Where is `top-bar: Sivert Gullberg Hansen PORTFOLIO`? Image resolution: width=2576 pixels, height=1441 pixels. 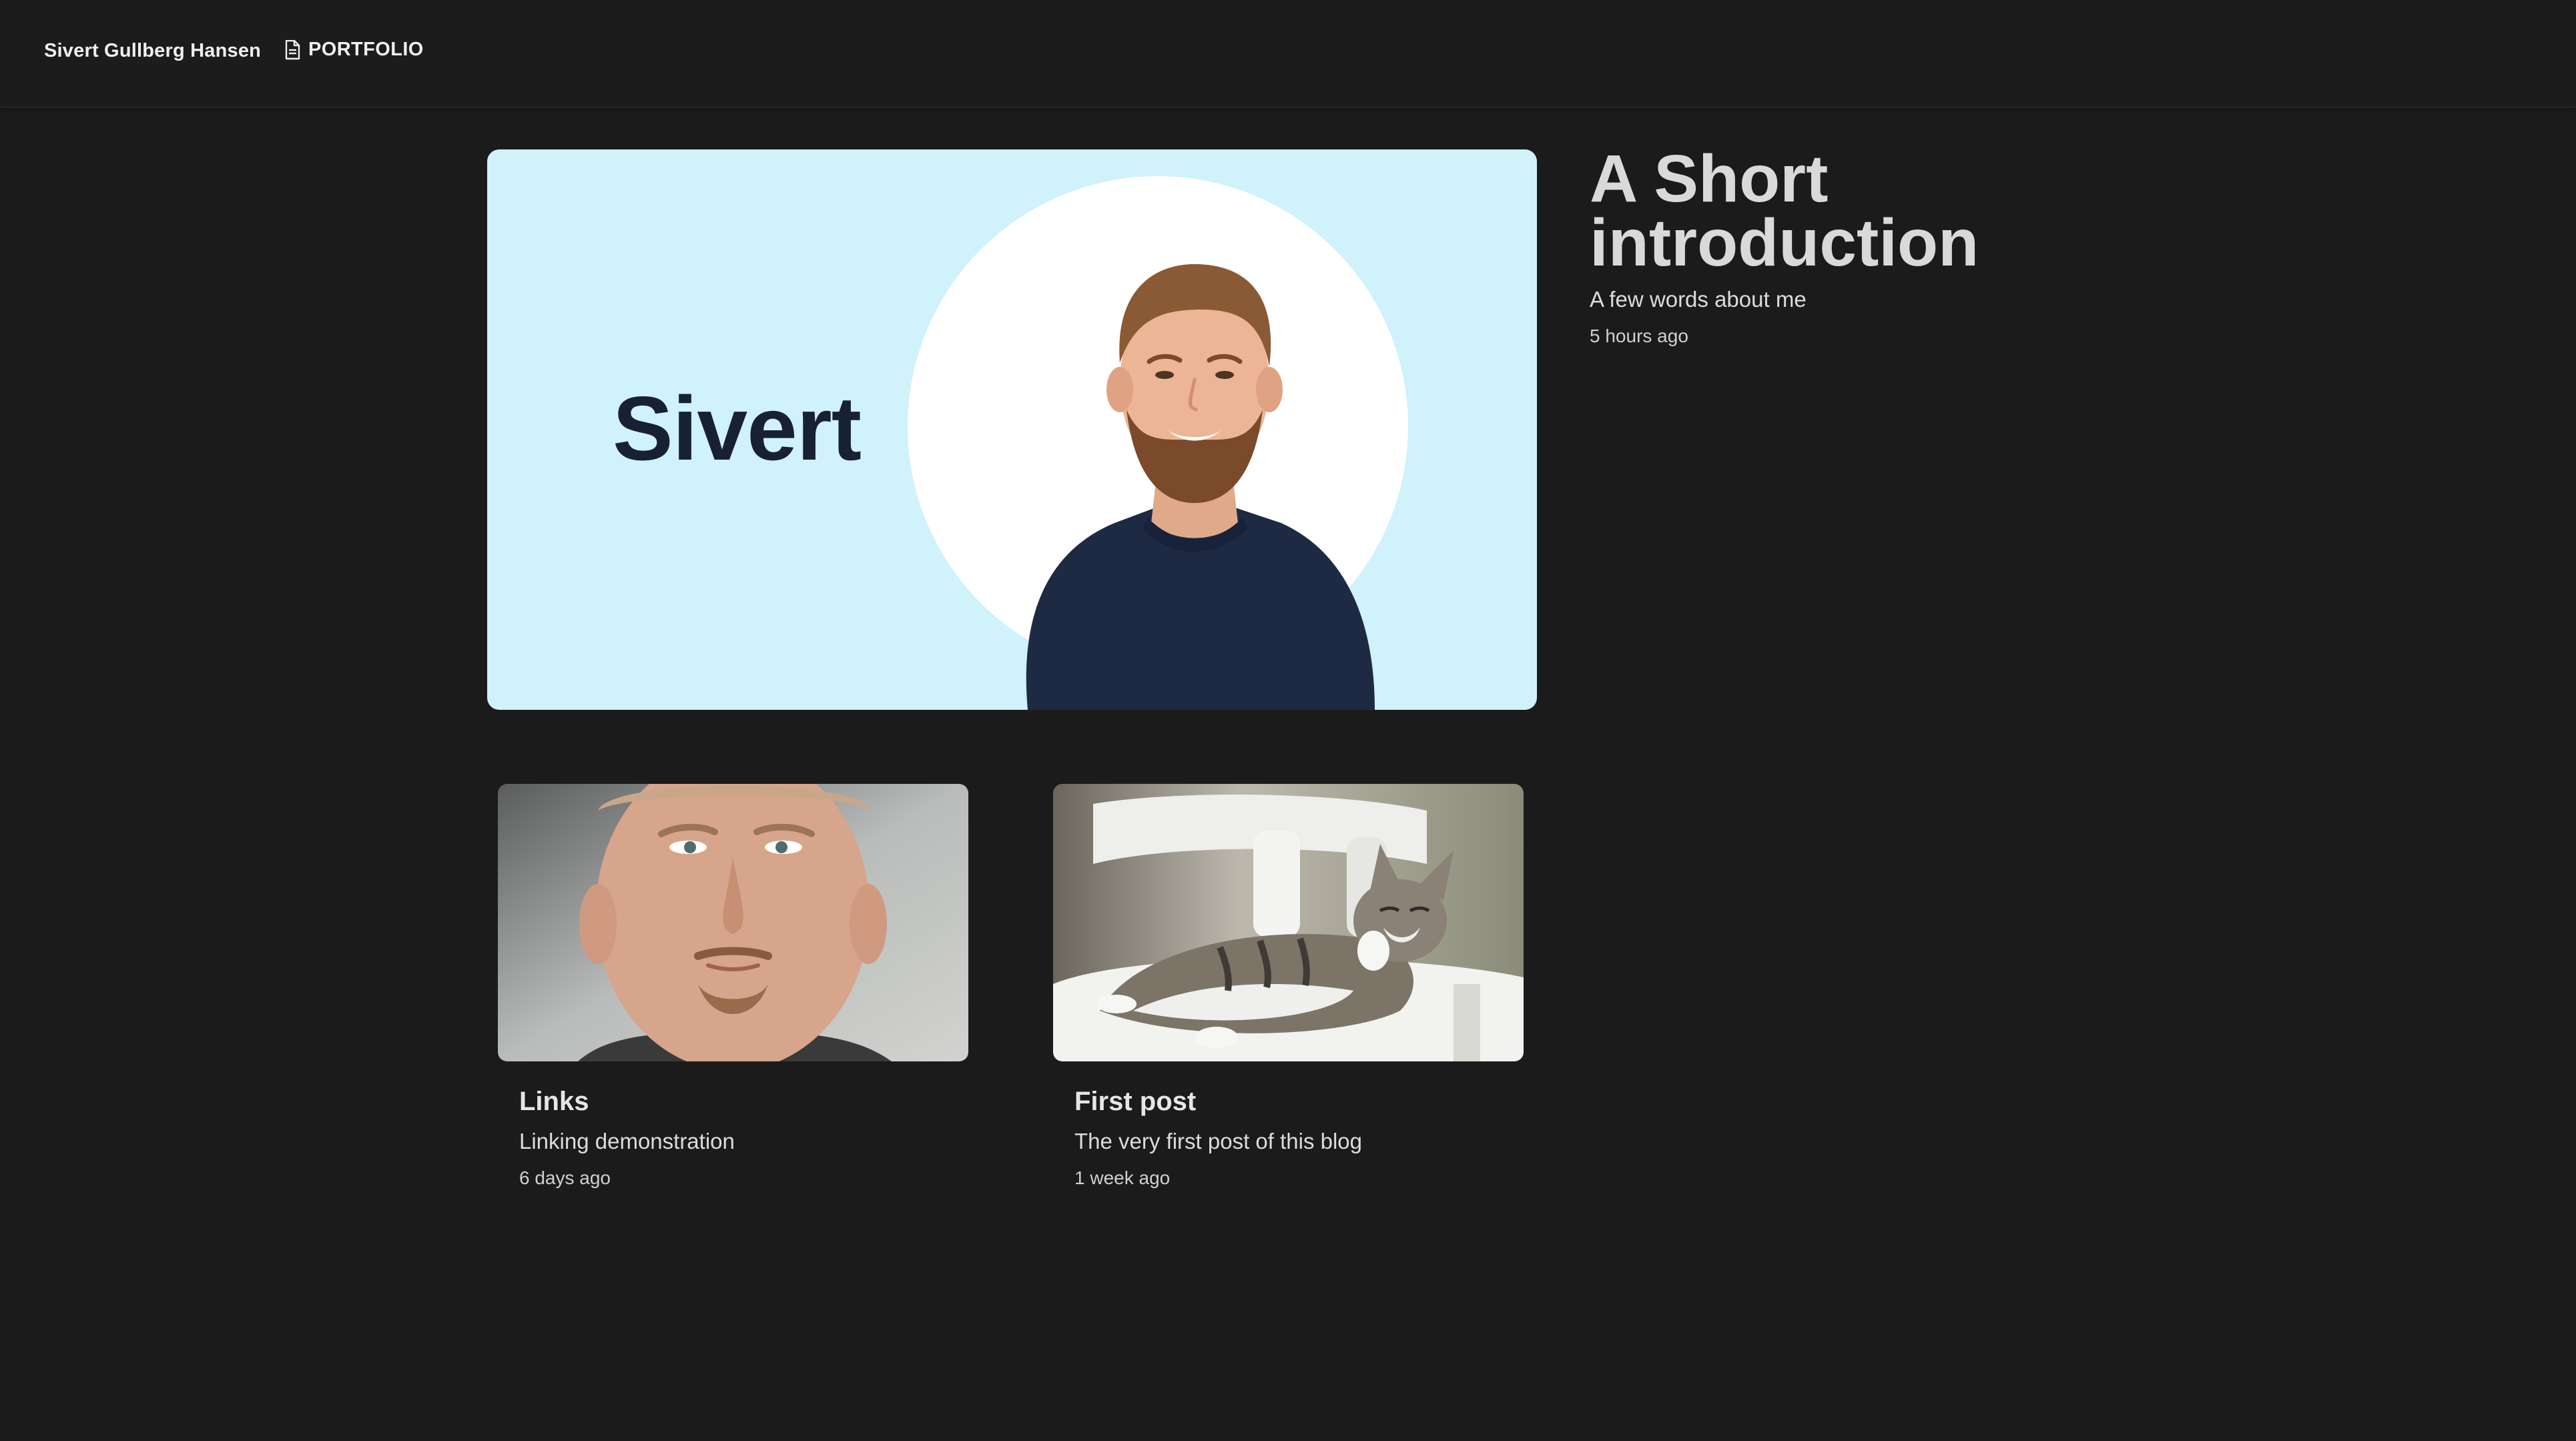
top-bar: Sivert Gullberg Hansen PORTFOLIO is located at coordinates (1288, 54).